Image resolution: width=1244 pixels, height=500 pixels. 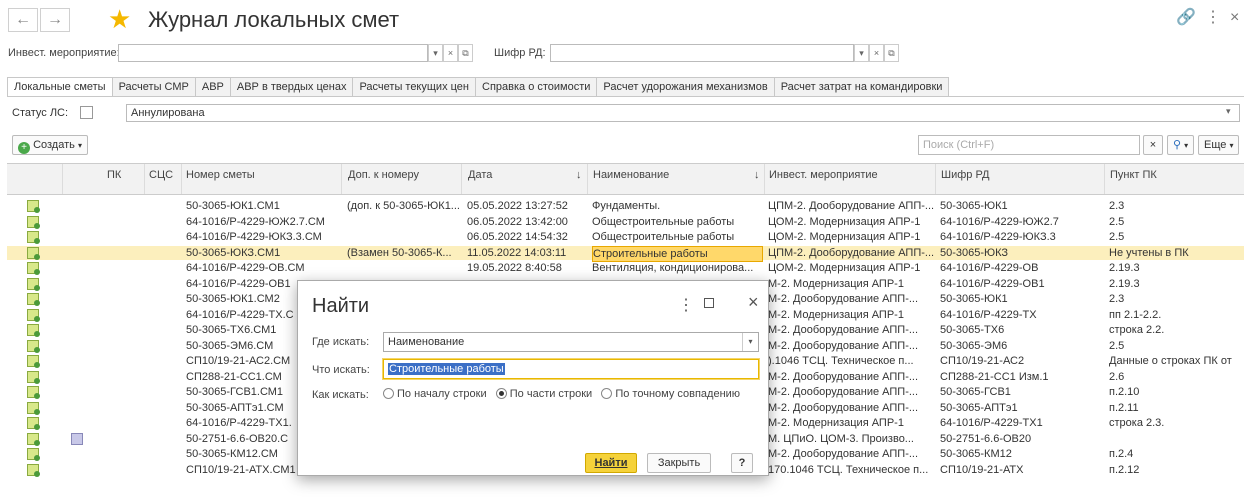 What do you see at coordinates (709, 303) in the screenshot?
I see `maximize-icon` at bounding box center [709, 303].